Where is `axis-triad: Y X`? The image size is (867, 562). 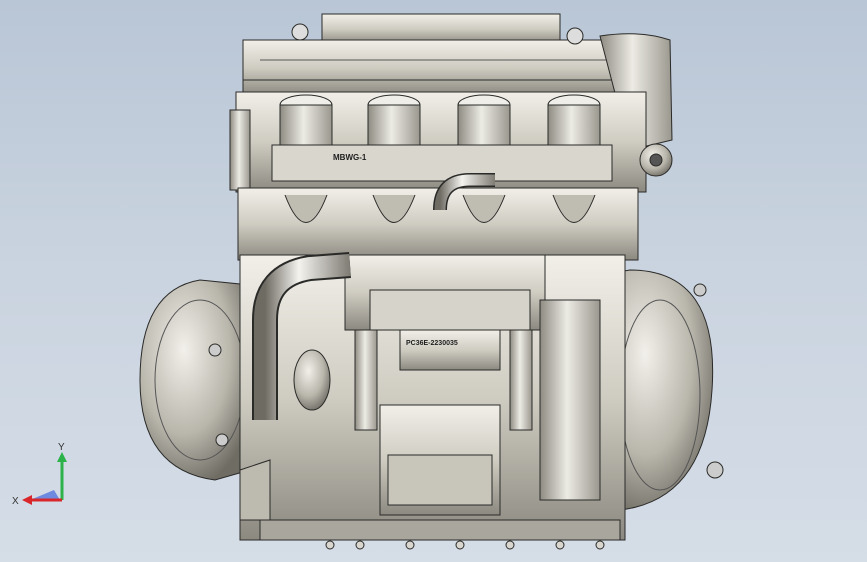 axis-triad: Y X is located at coordinates (39, 474).